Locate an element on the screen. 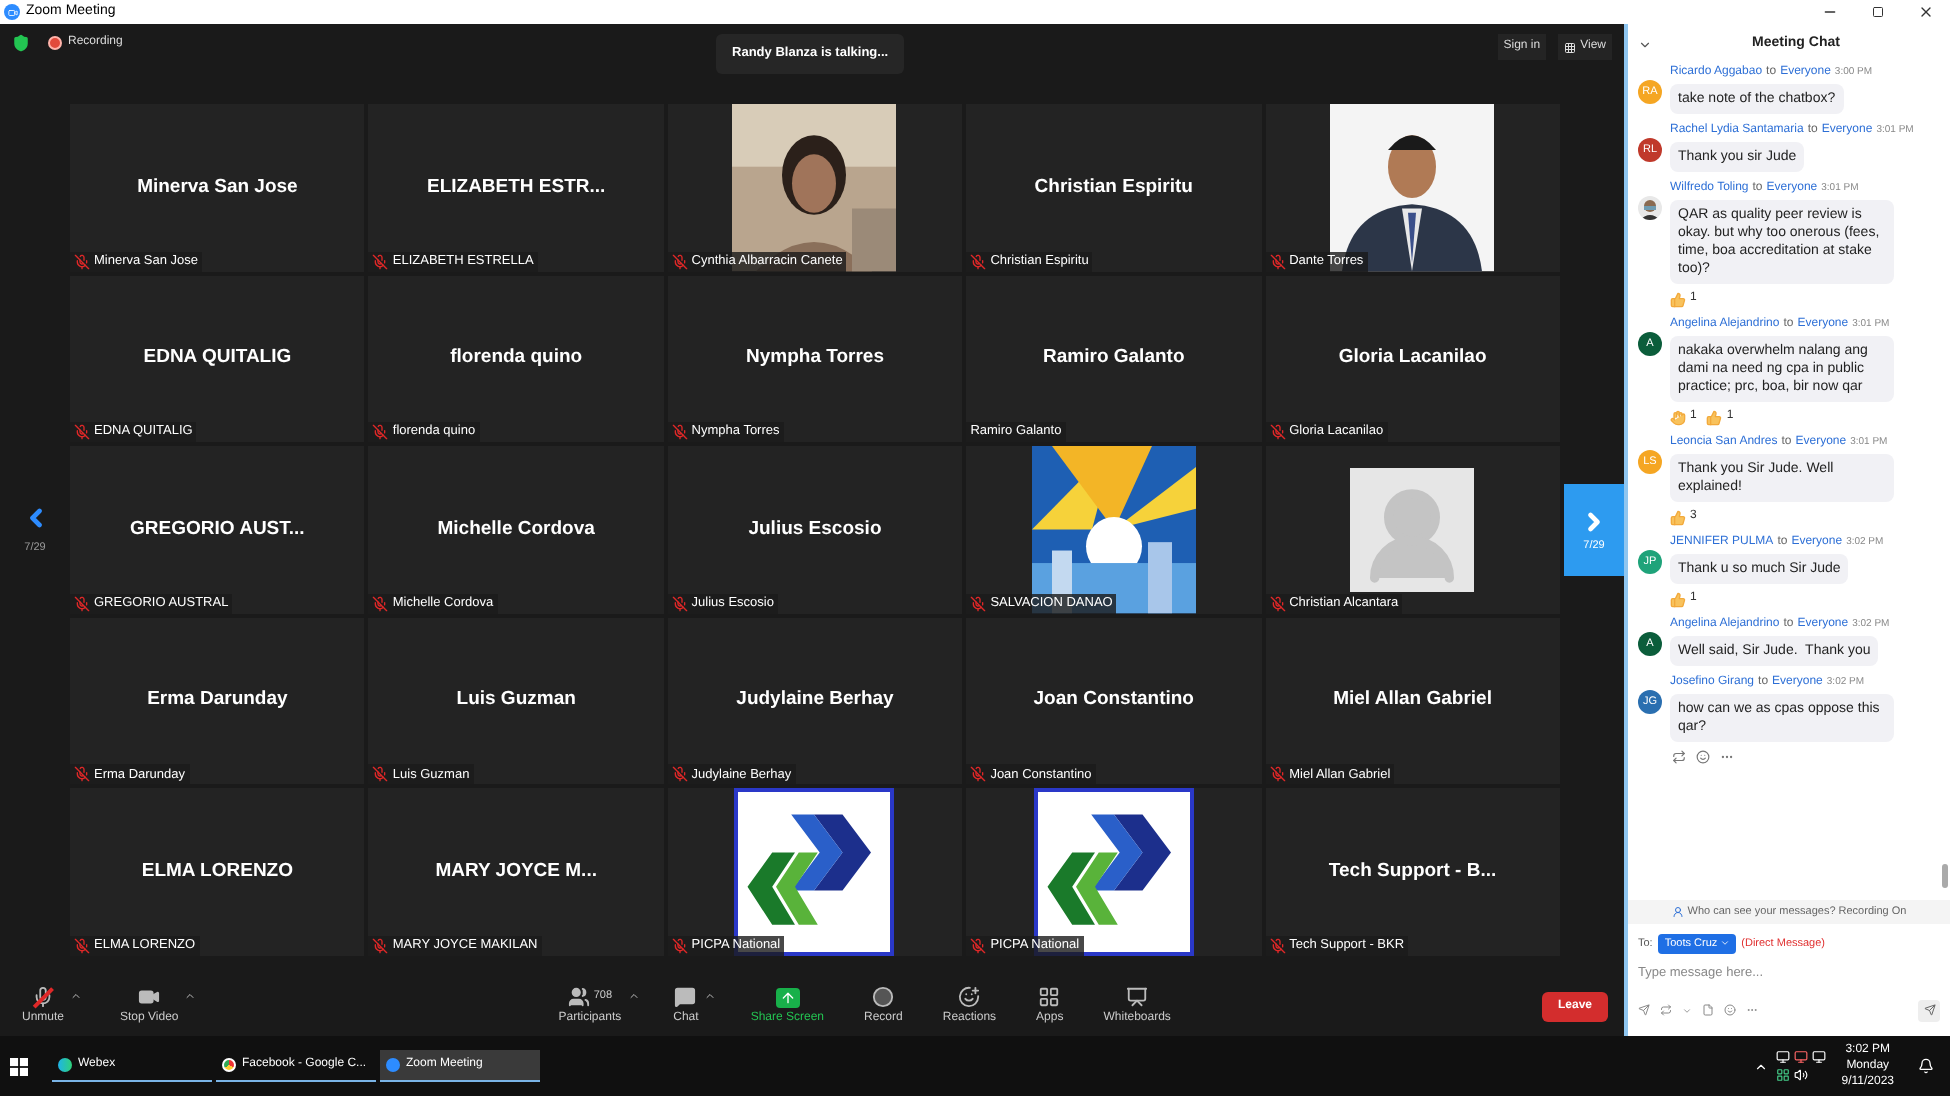 This screenshot has width=1950, height=1096. participant-name: Julius Escosio is located at coordinates (815, 529).